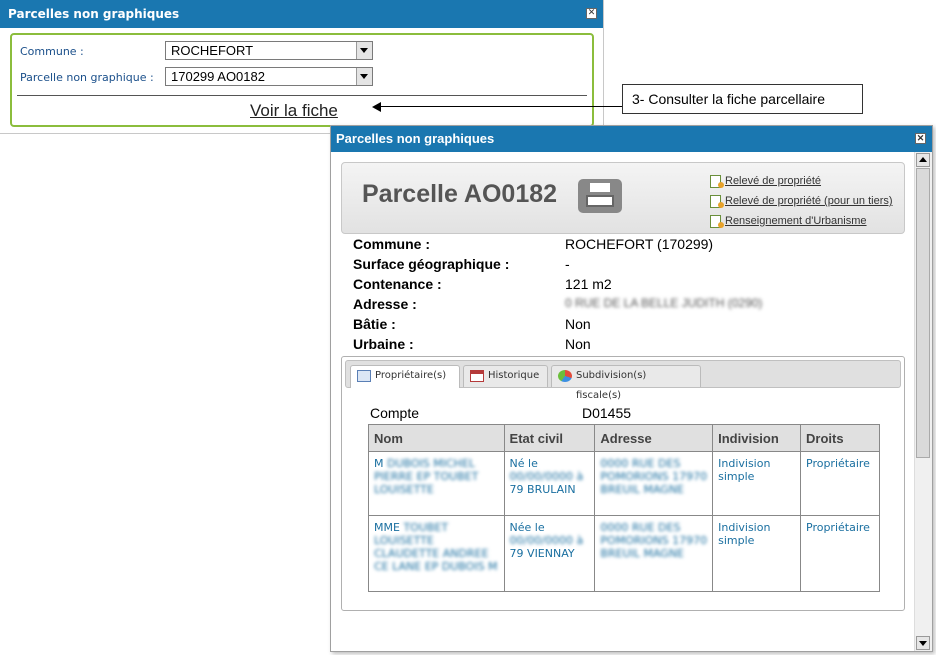 The width and height of the screenshot is (936, 655). I want to click on voir-fiche-link: Voir la fiche, so click(294, 111).